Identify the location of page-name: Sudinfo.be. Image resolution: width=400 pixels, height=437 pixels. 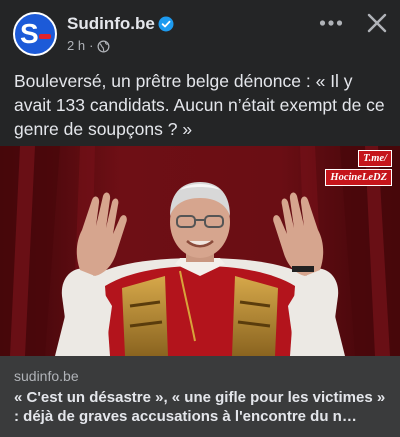
(111, 24).